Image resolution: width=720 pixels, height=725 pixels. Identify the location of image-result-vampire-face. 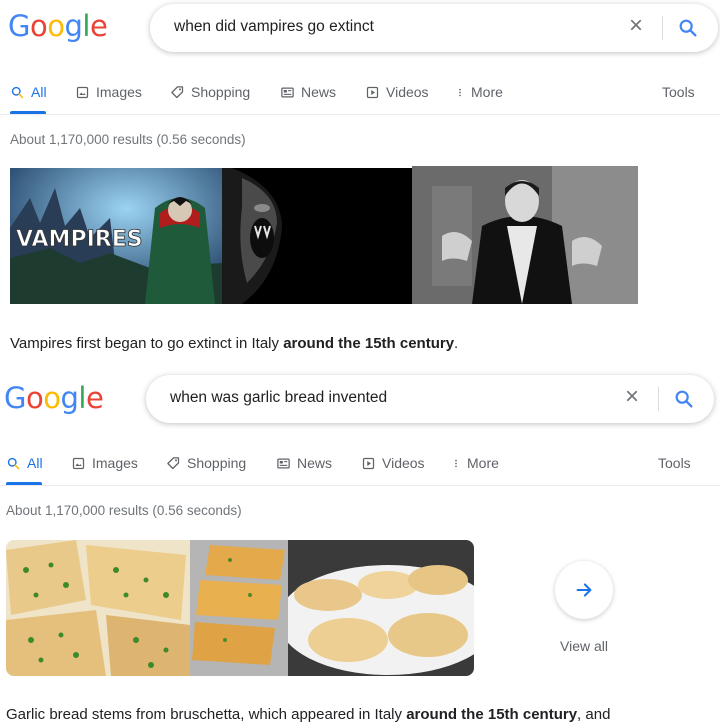
(317, 236).